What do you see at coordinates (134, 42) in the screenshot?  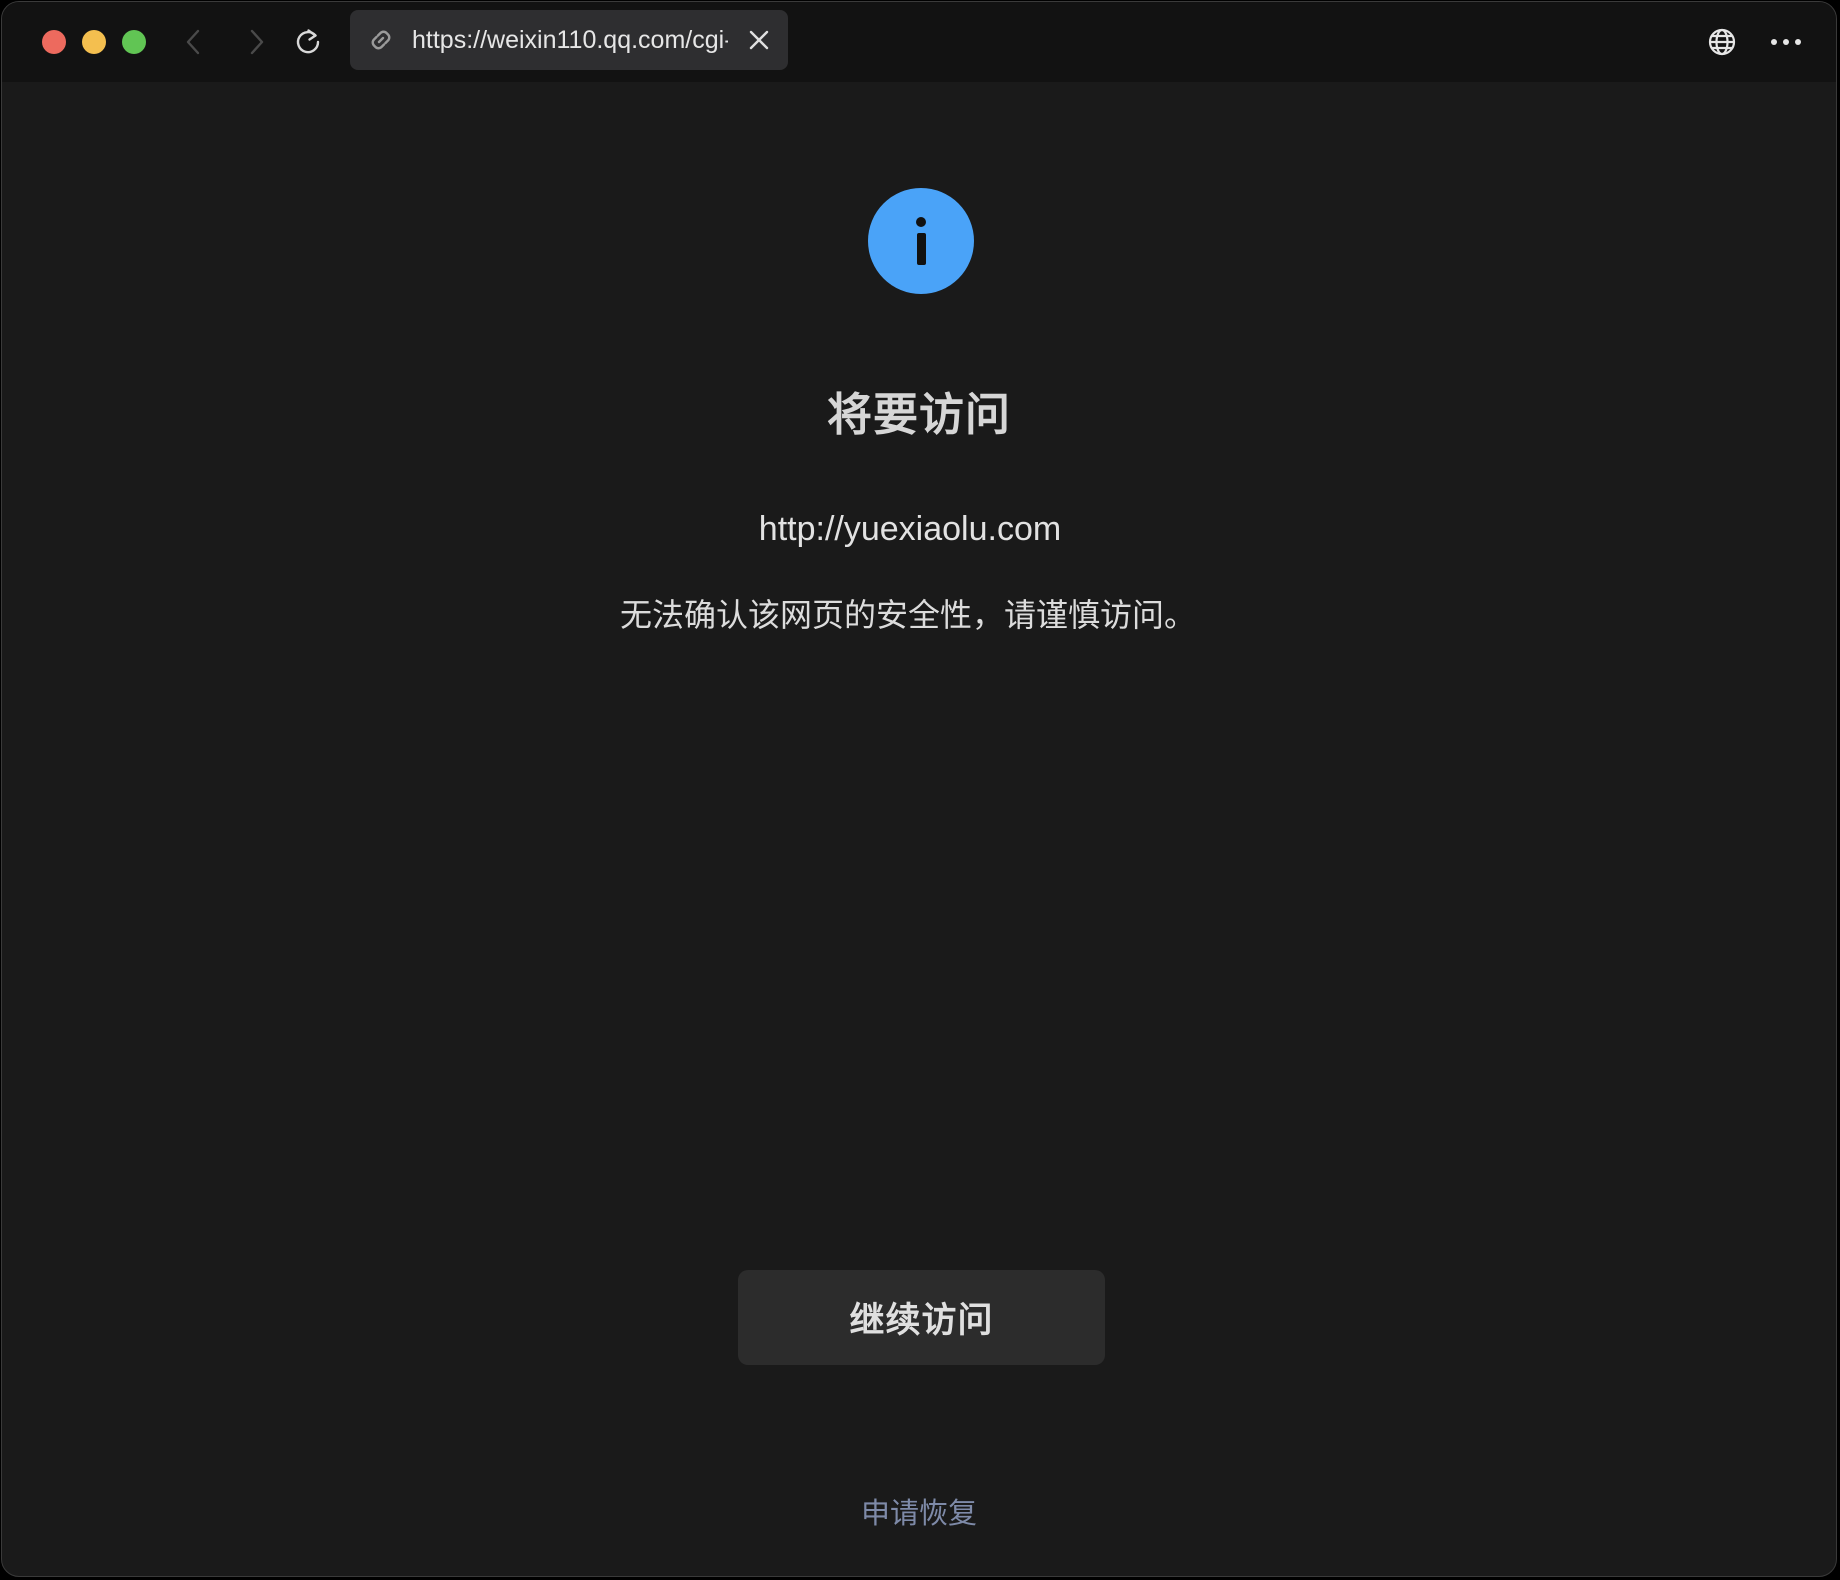 I see `window-maximize-button` at bounding box center [134, 42].